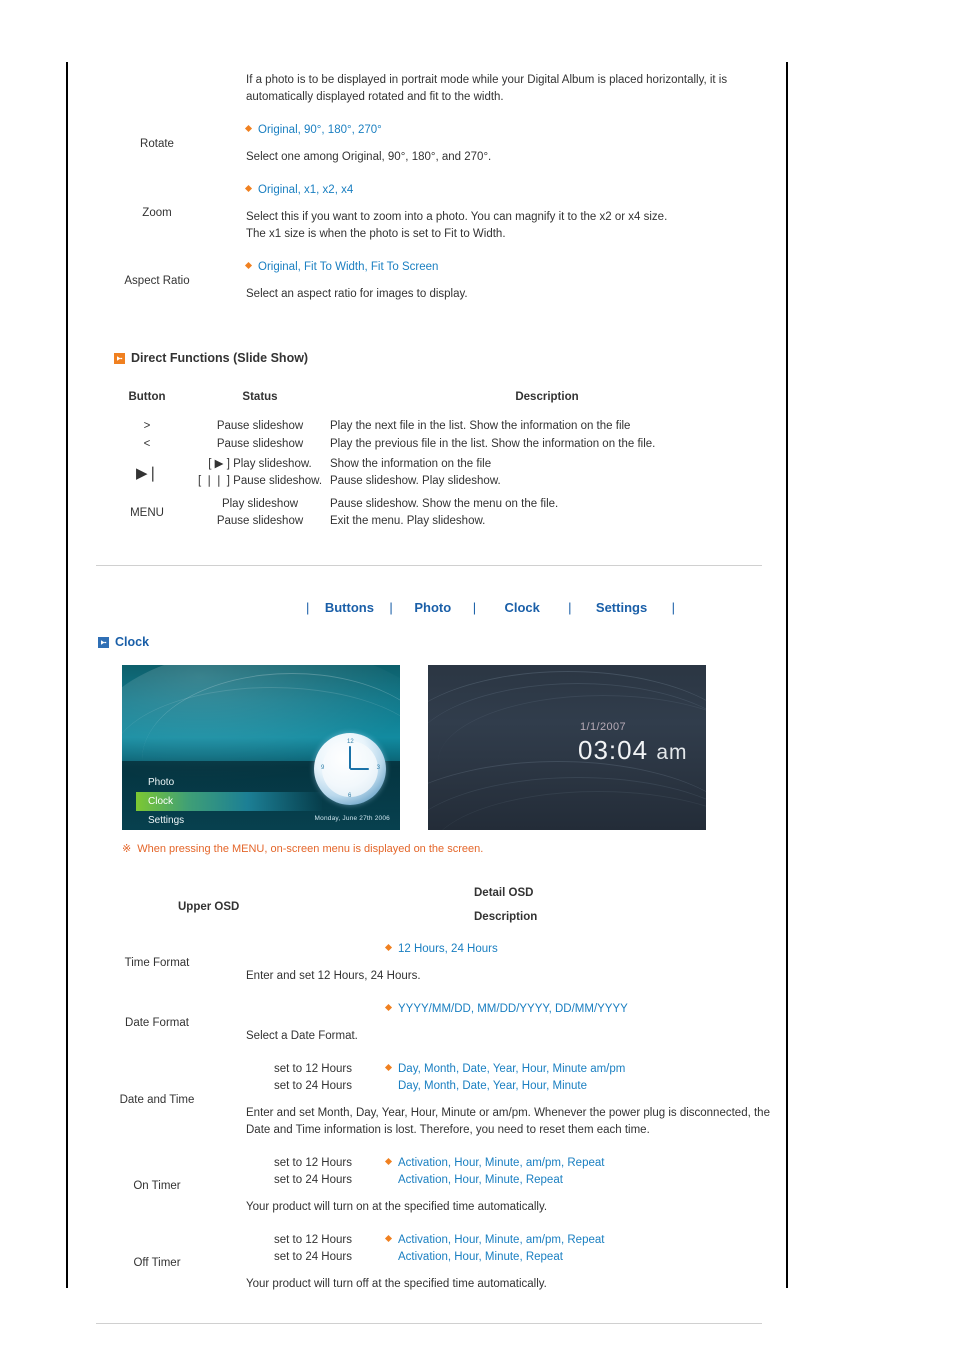 The width and height of the screenshot is (954, 1351). Describe the element at coordinates (157, 963) in the screenshot. I see `osd-label-time-format: Time Format` at that location.